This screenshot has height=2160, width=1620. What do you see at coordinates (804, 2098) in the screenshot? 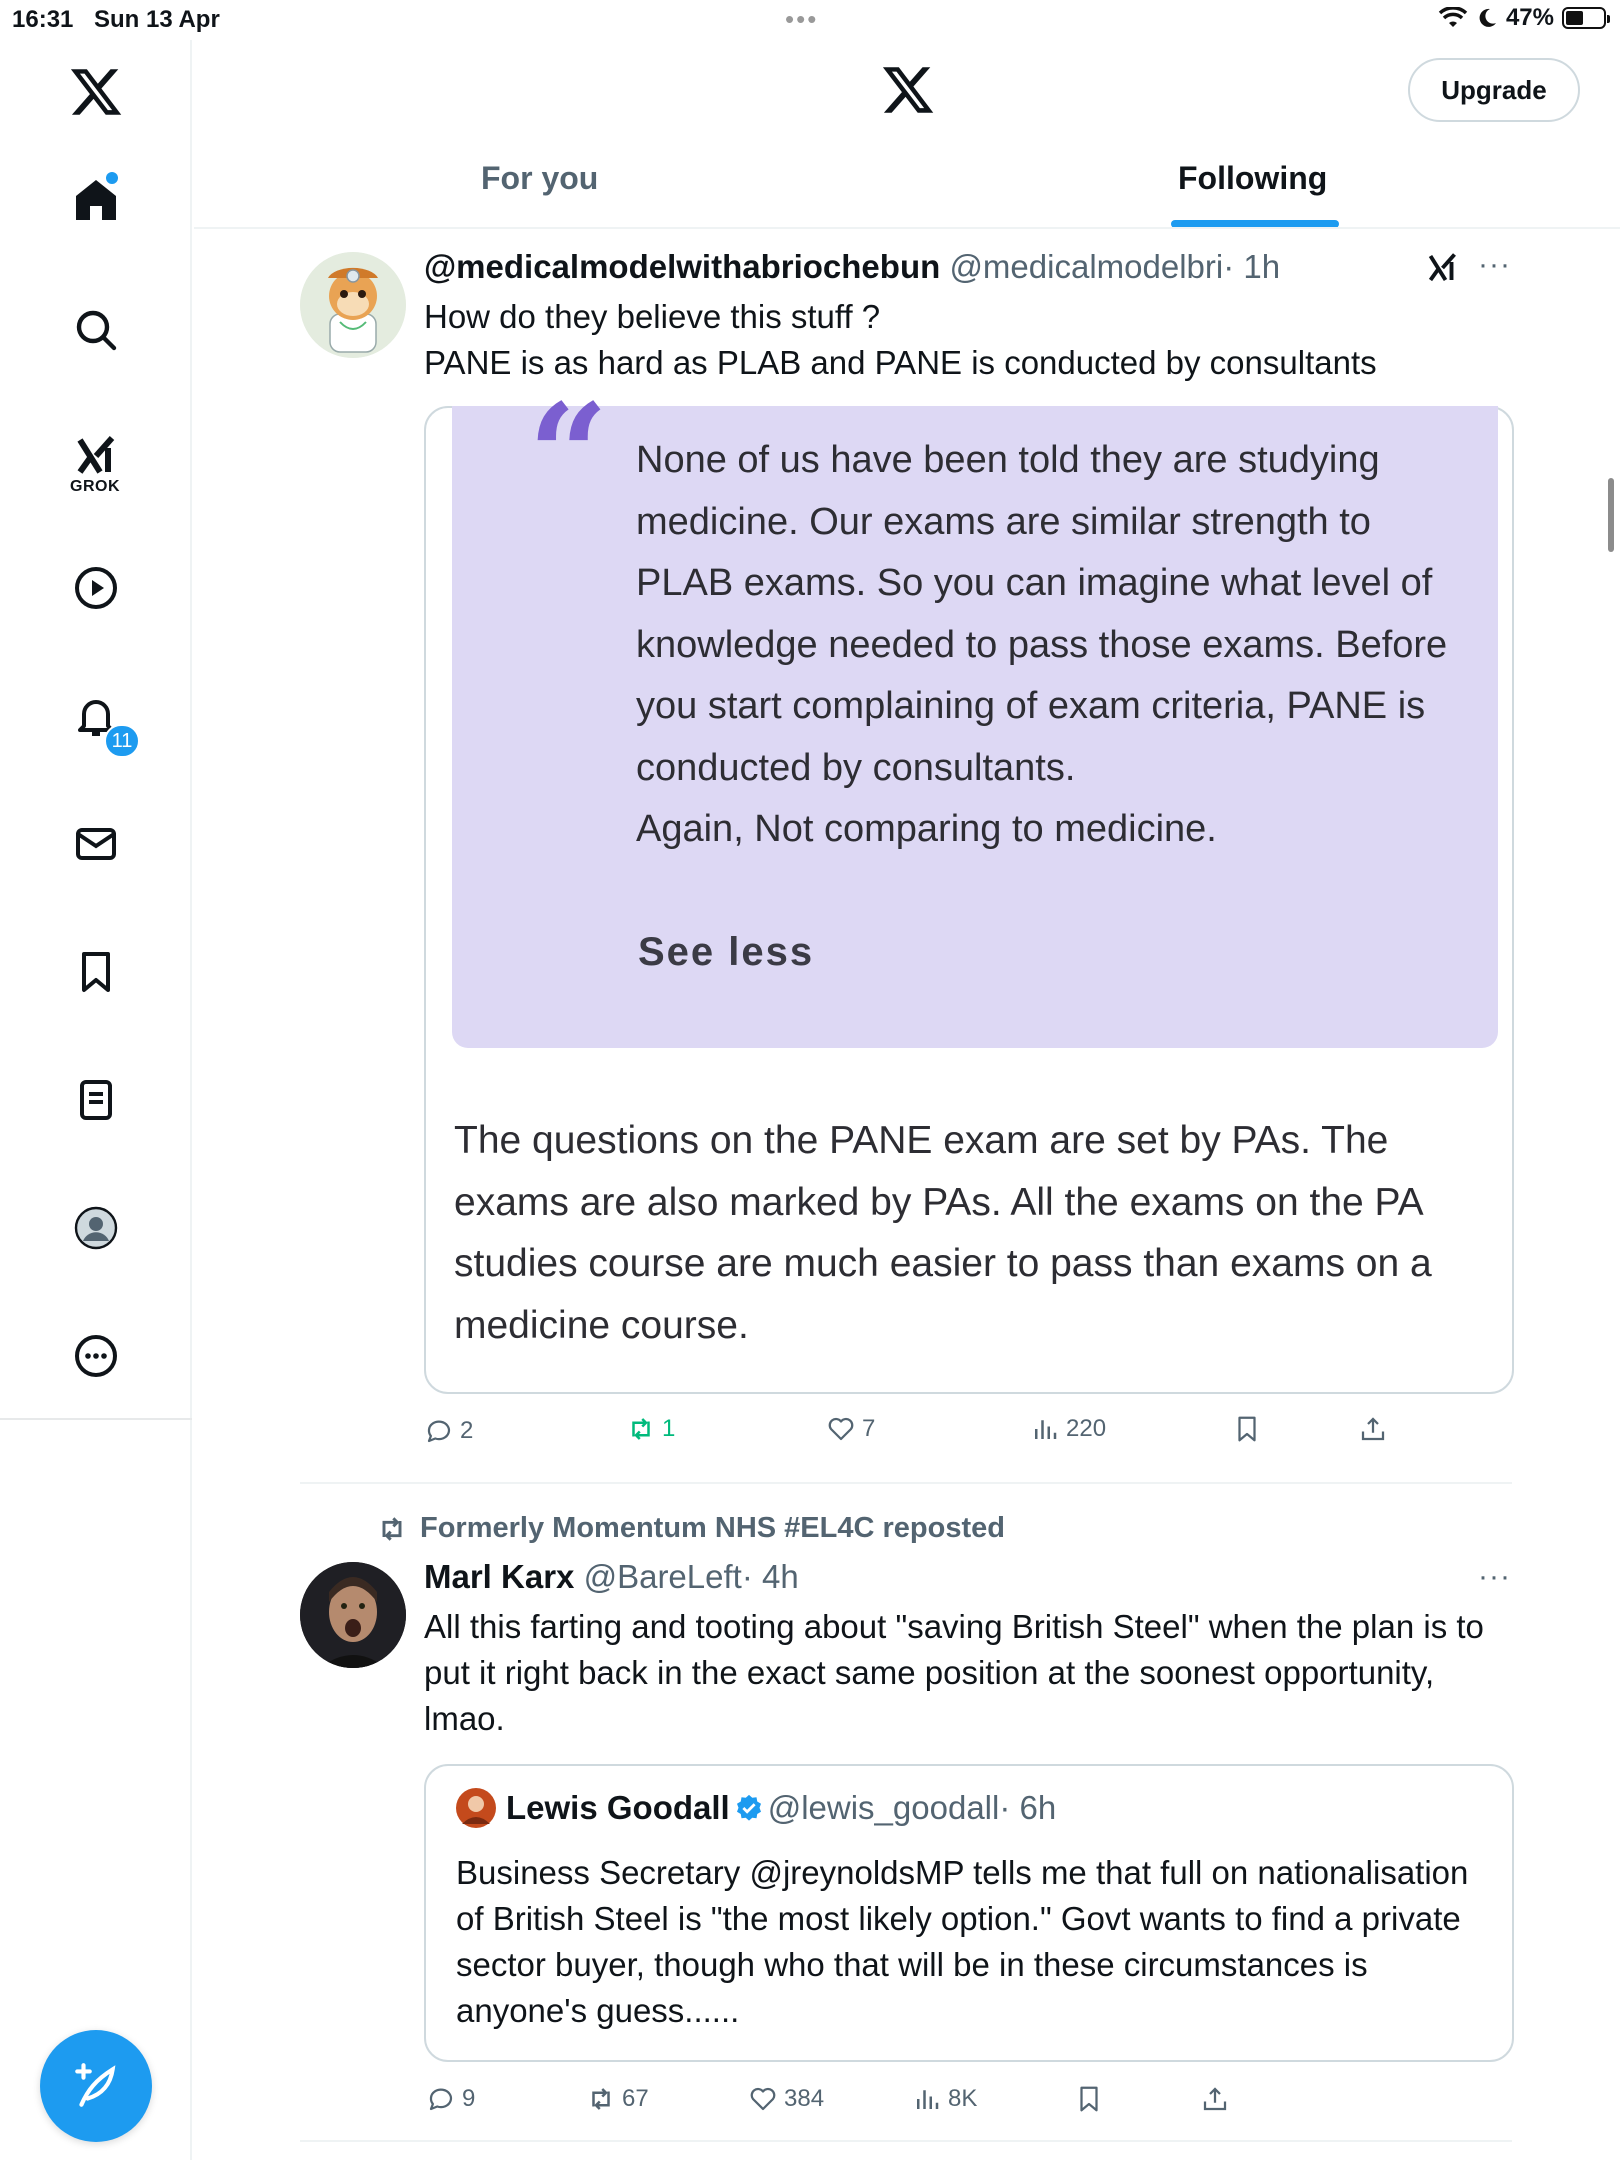
I see `like-count: 384` at bounding box center [804, 2098].